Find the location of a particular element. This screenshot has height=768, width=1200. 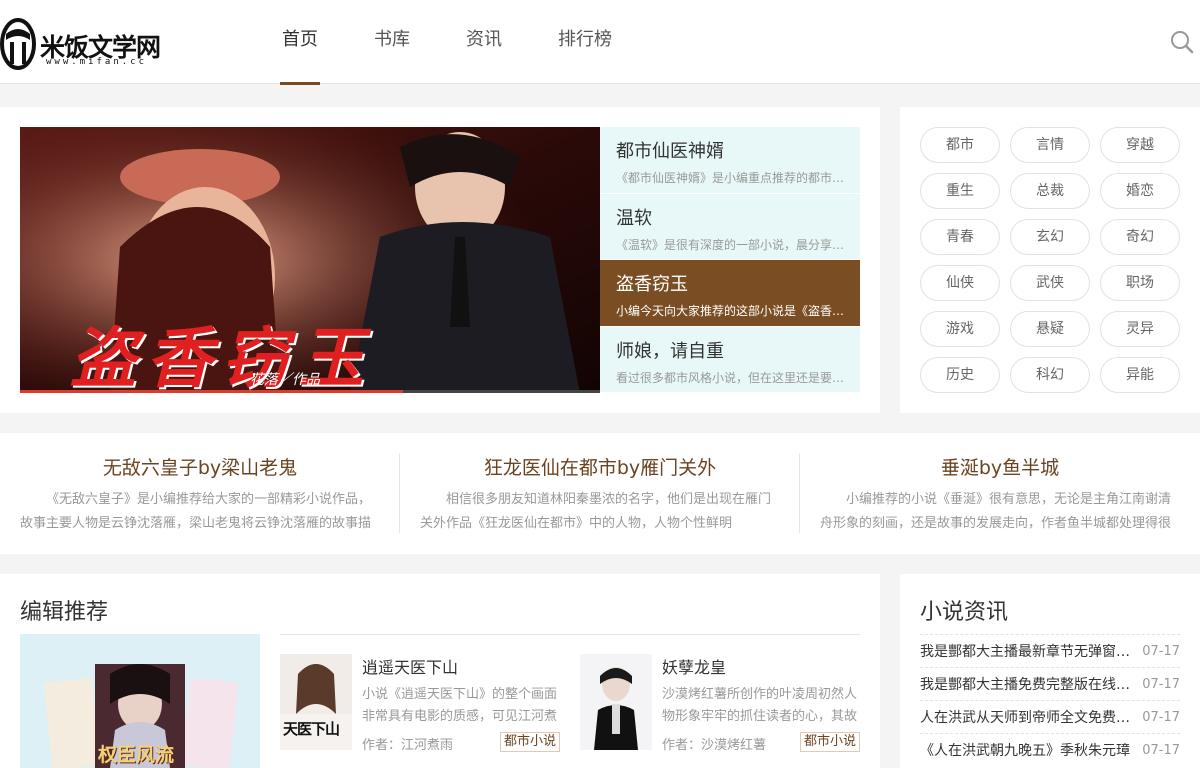

tag-hunlian: 婚恋 is located at coordinates (1140, 191).